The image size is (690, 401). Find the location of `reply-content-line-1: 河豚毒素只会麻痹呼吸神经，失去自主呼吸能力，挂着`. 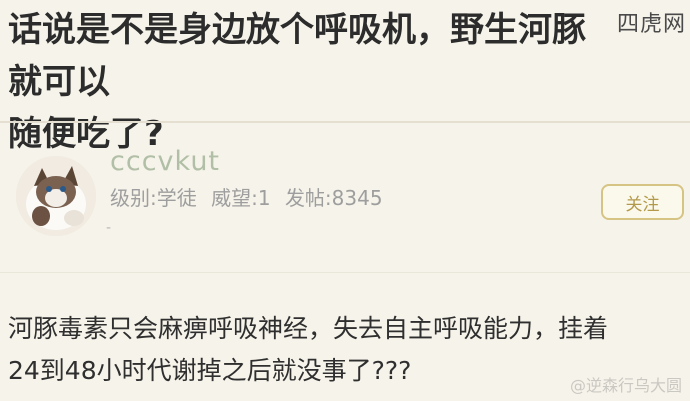

reply-content-line-1: 河豚毒素只会麻痹呼吸神经，失去自主呼吸能力，挂着 is located at coordinates (308, 328).